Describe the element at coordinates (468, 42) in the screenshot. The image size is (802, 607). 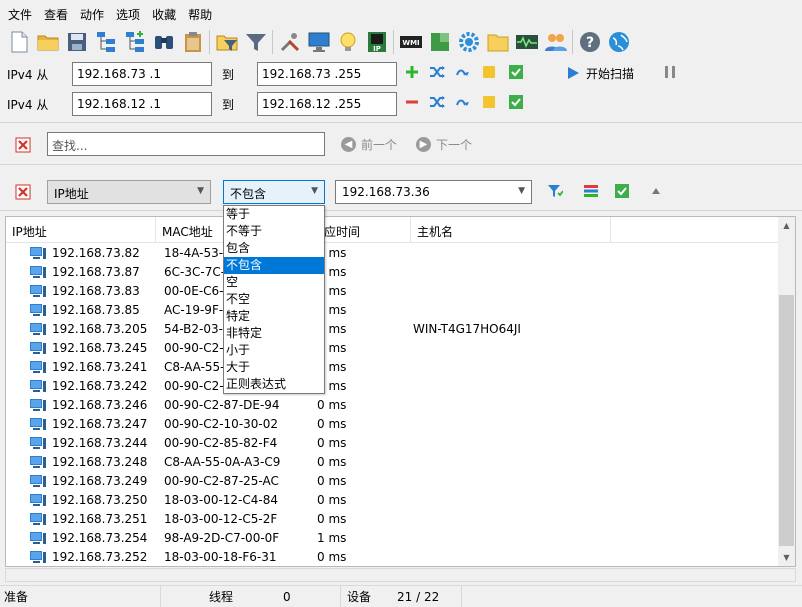
I see `gear-icon` at that location.